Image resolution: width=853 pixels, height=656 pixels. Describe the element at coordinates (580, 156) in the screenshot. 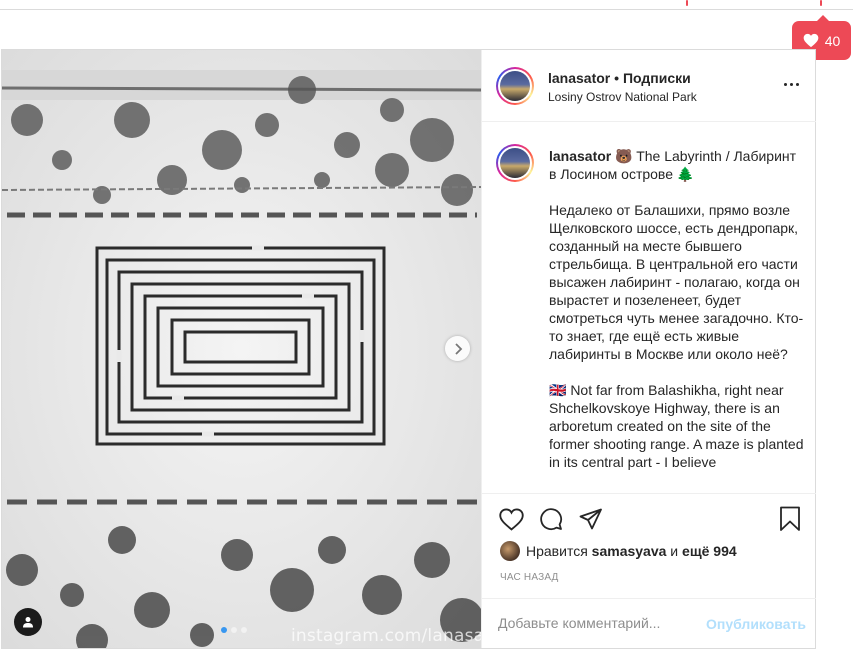

I see `caption-username: lanasator` at that location.